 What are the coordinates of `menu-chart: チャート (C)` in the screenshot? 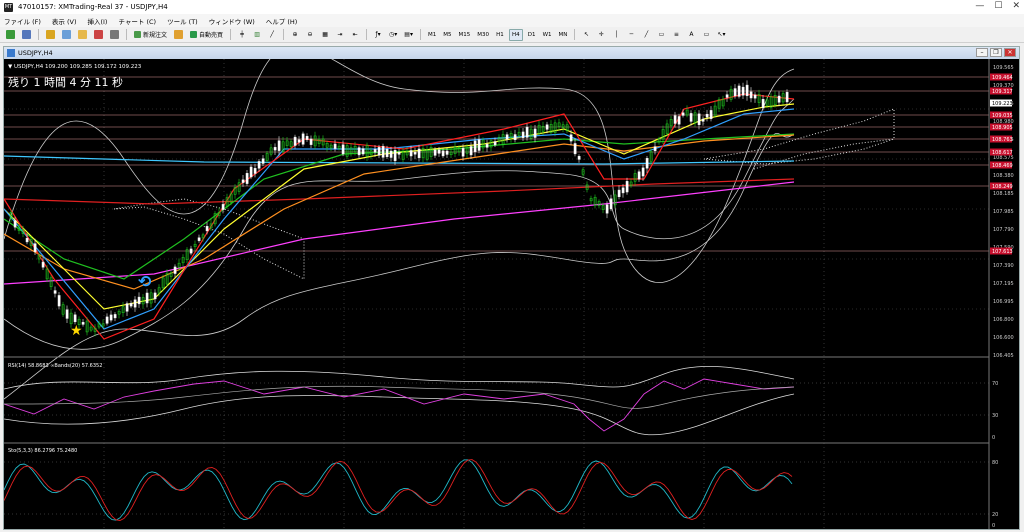 It's located at (137, 21).